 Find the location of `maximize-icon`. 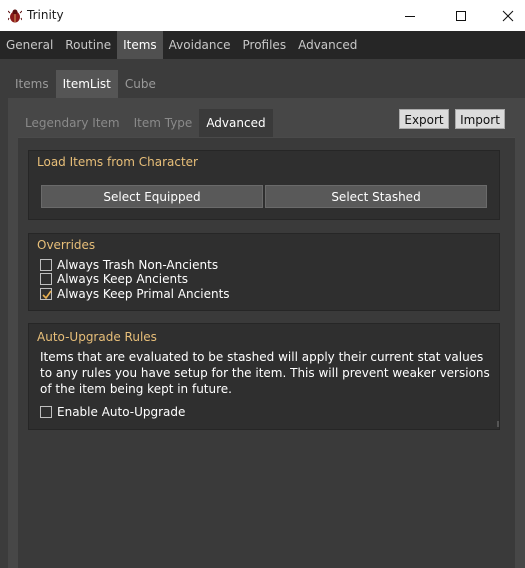

maximize-icon is located at coordinates (461, 15).